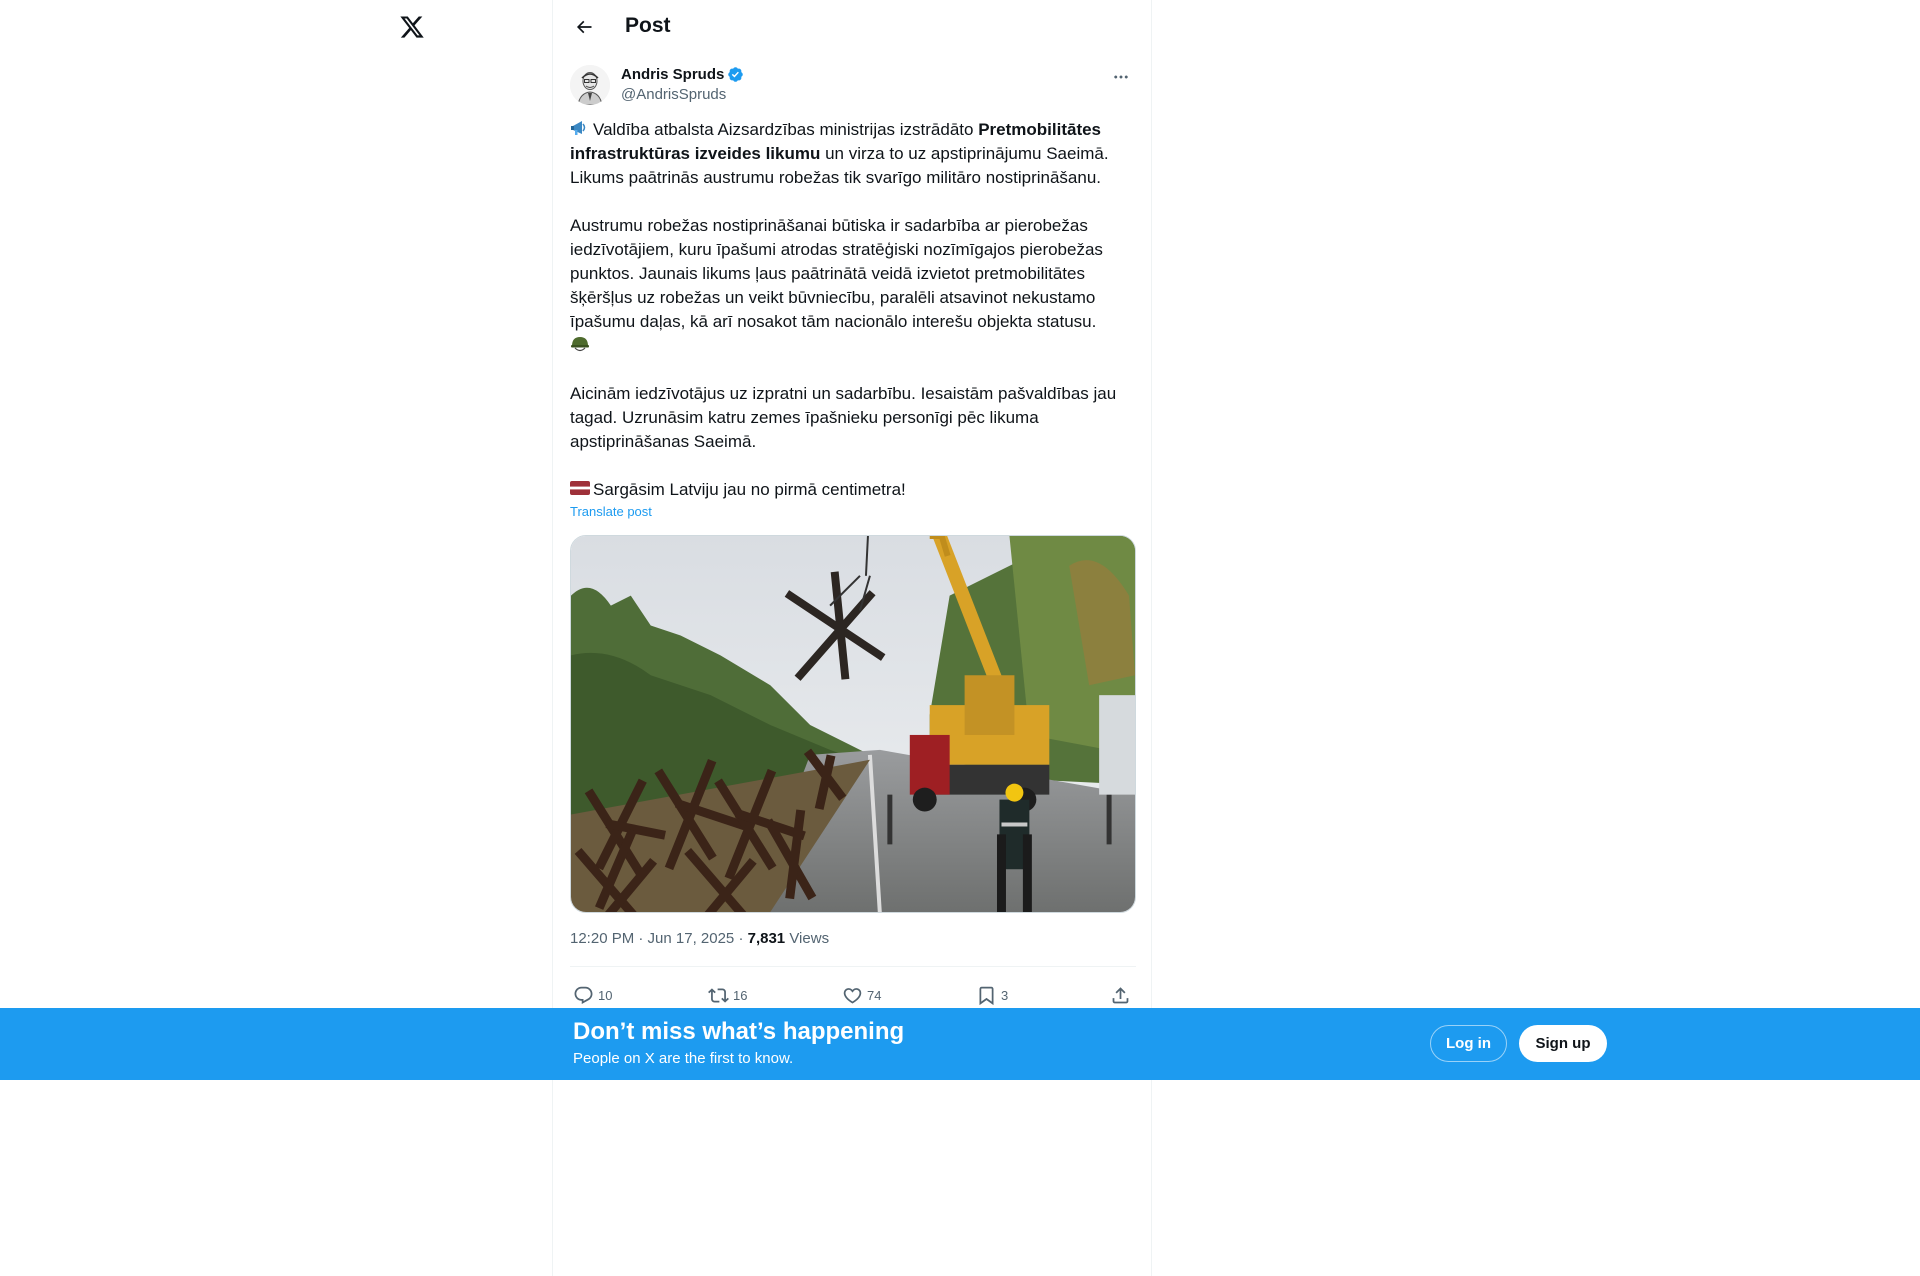  Describe the element at coordinates (683, 1058) in the screenshot. I see `banner-subtitle: People on X are the first to know.` at that location.